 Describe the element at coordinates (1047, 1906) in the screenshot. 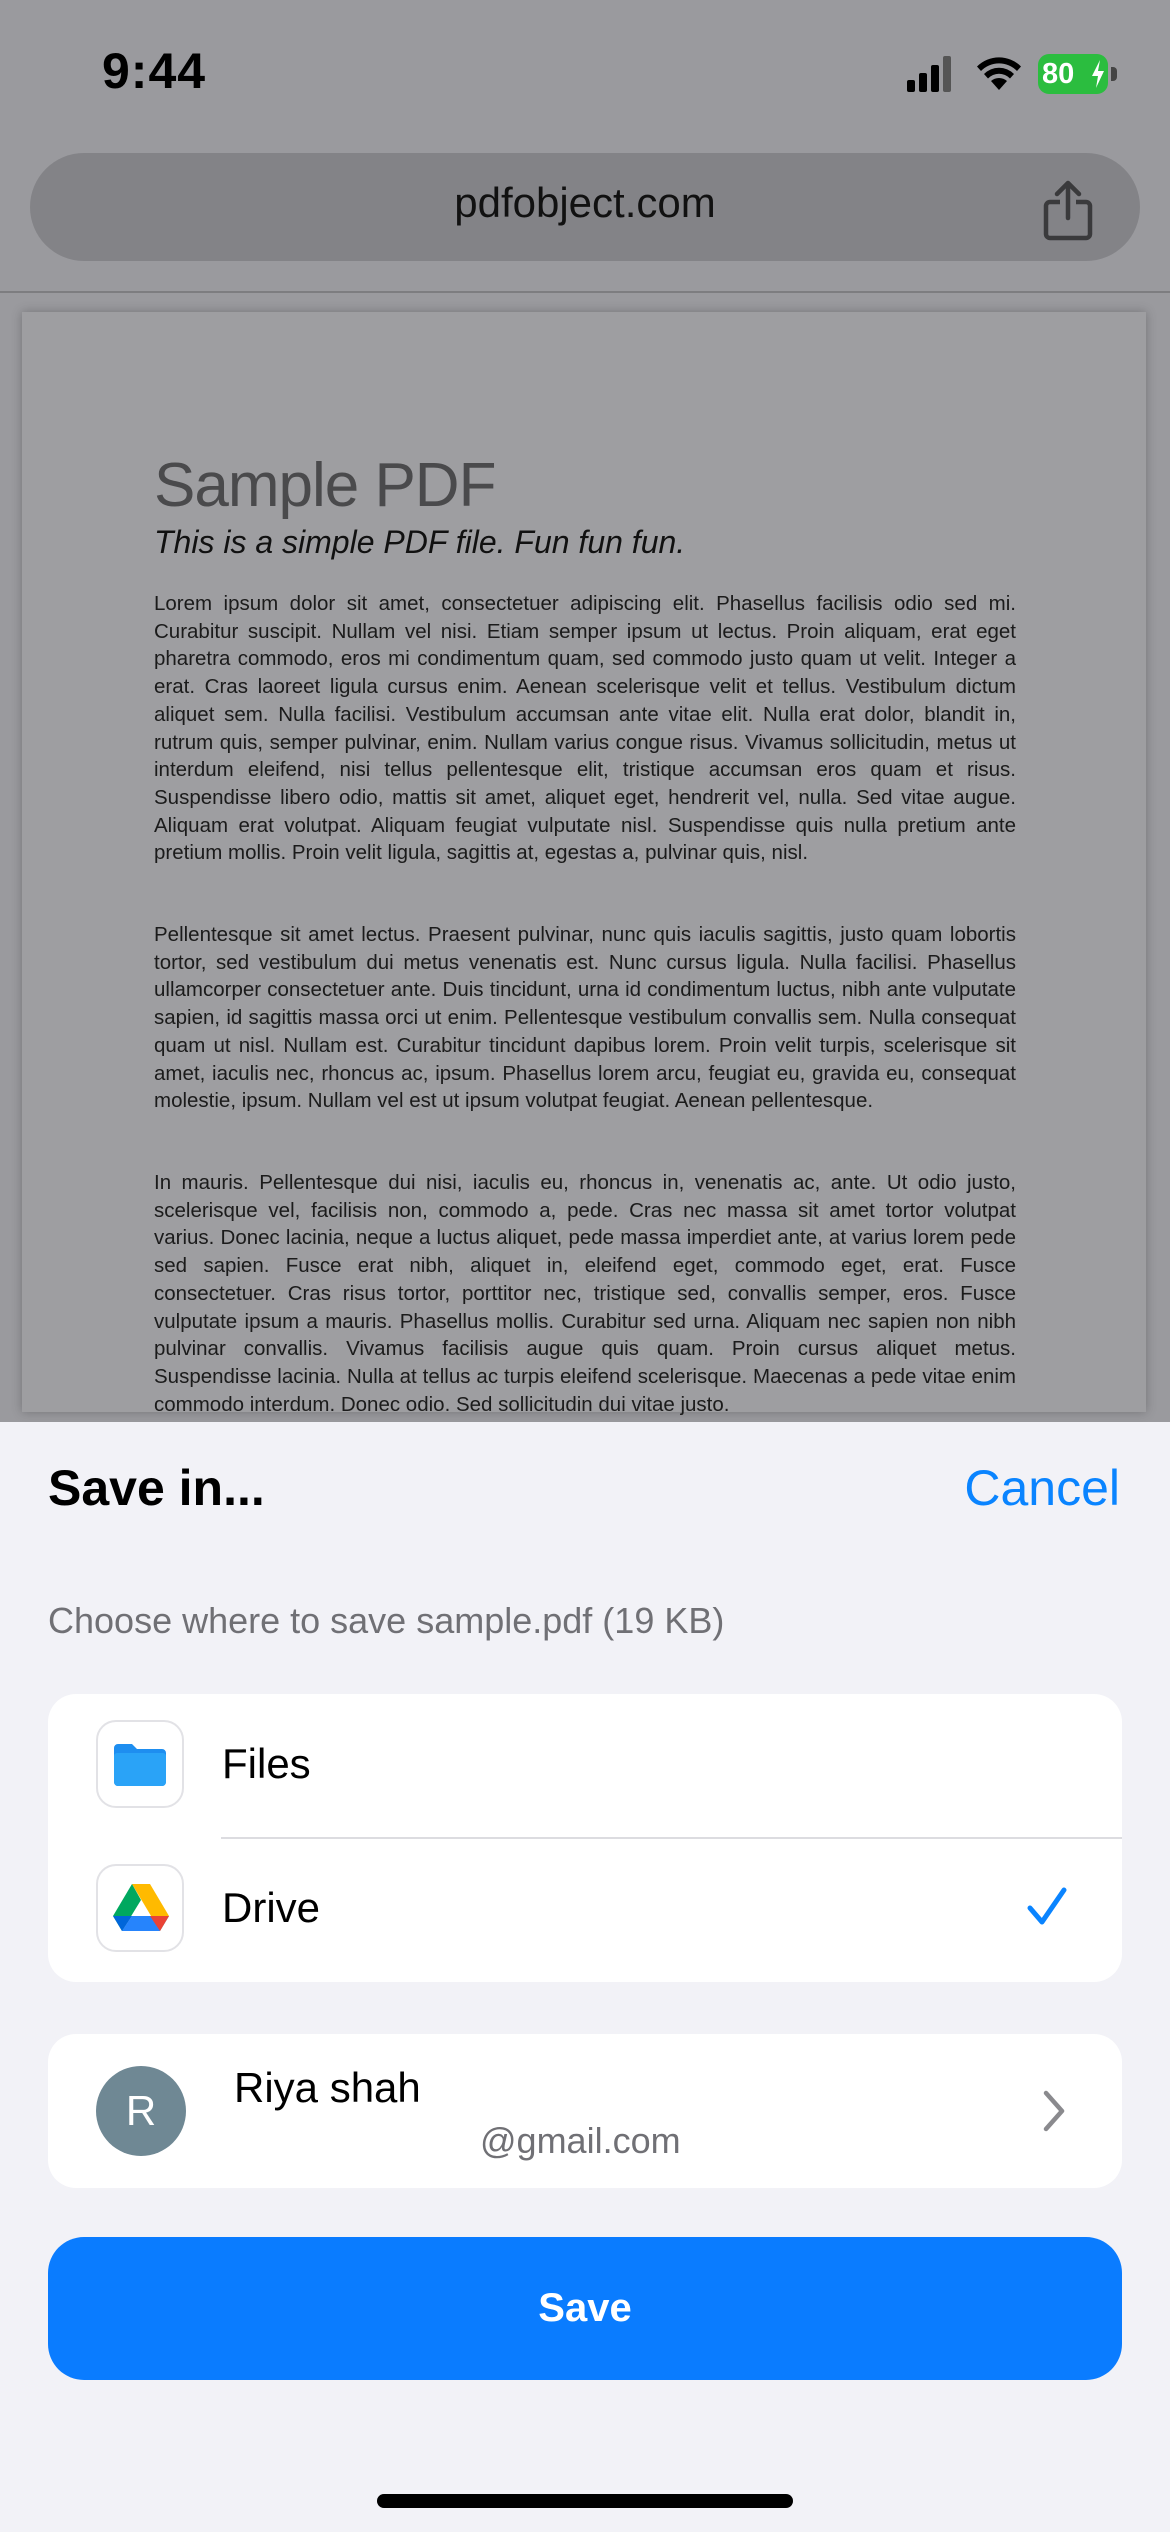

I see `checkmark-icon` at that location.